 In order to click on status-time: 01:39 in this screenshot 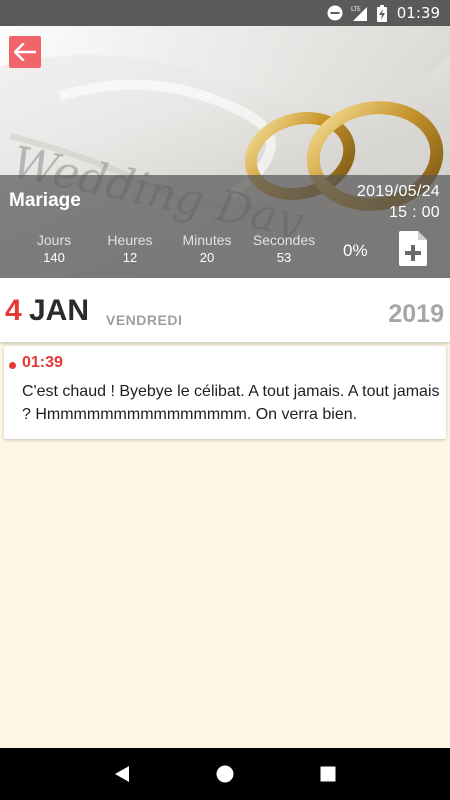, I will do `click(418, 13)`.